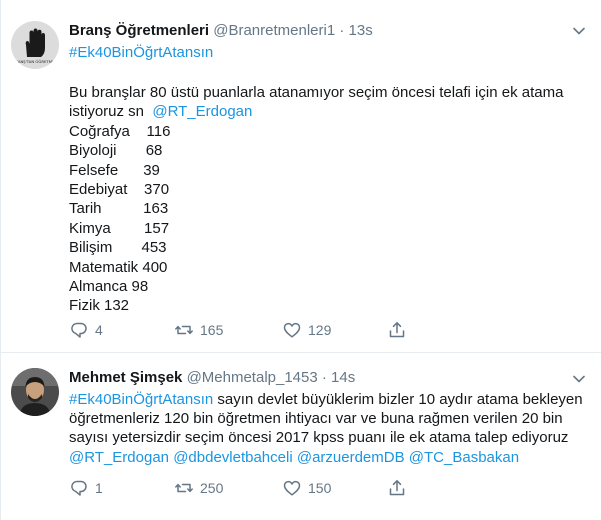  I want to click on mention-link: @TC_Basbakan, so click(464, 457).